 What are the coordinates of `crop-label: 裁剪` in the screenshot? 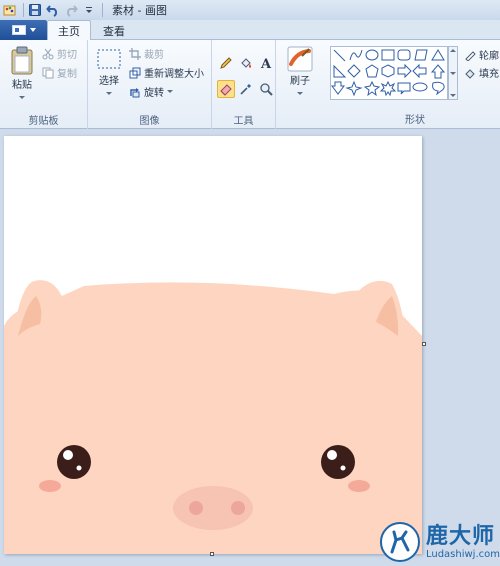 It's located at (154, 55).